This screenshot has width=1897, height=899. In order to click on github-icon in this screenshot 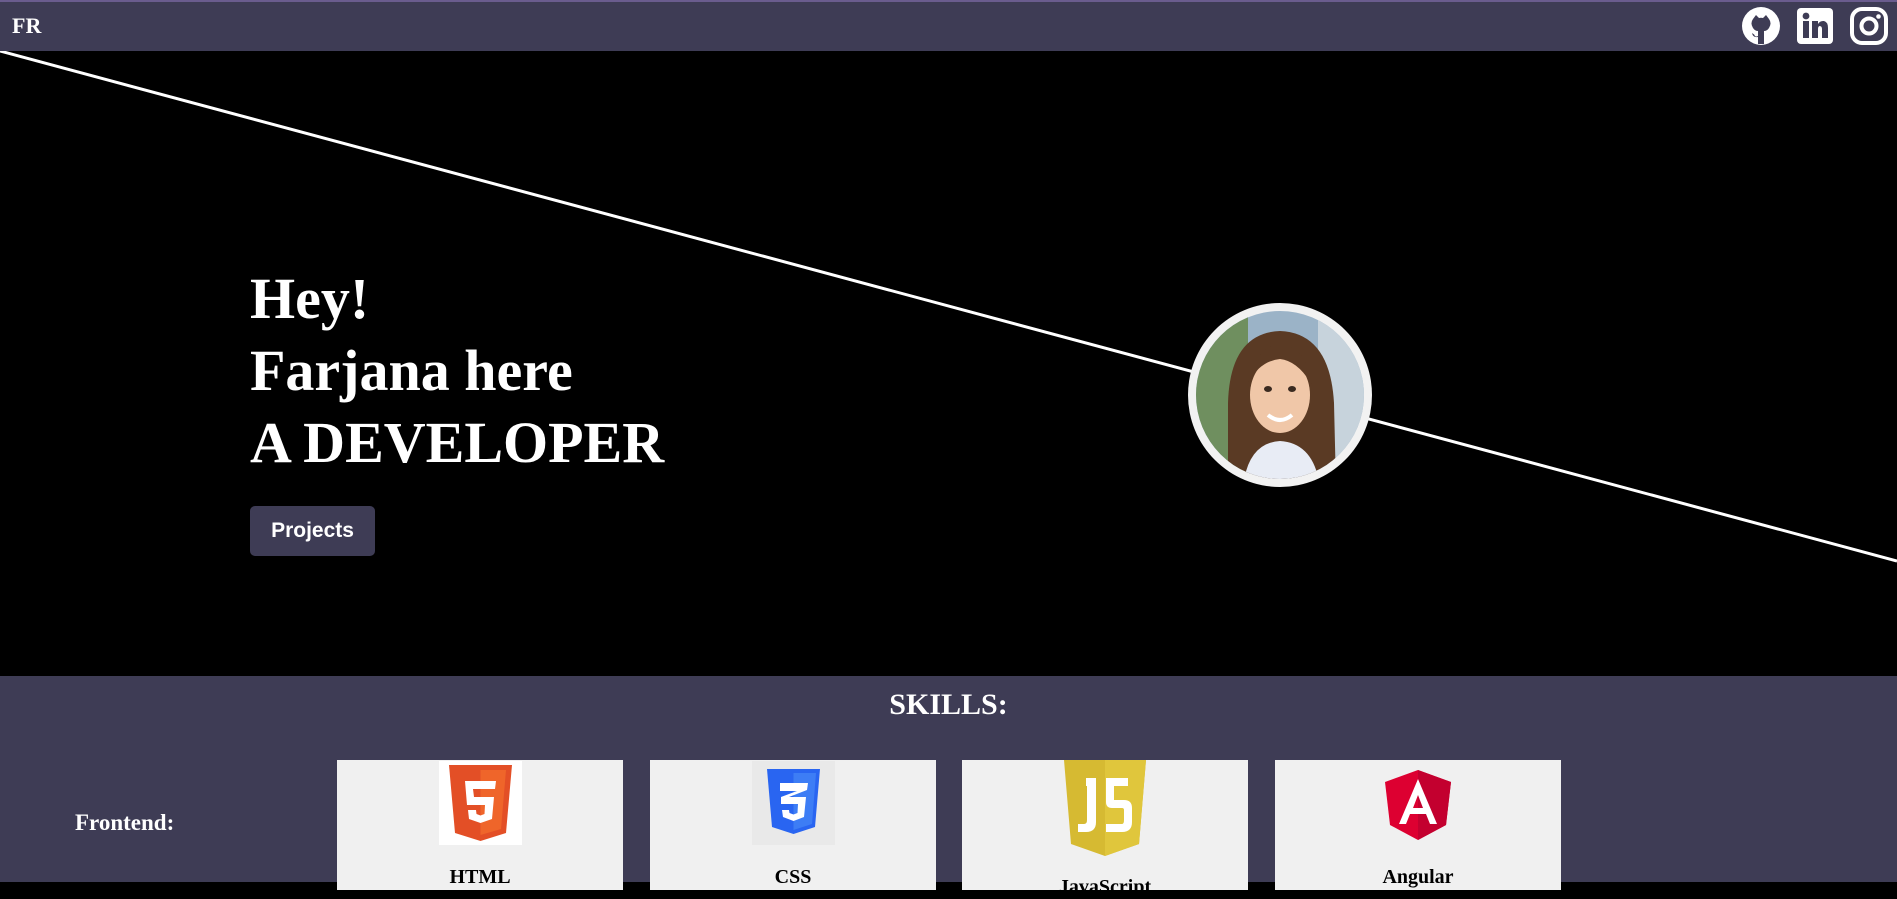, I will do `click(1761, 26)`.